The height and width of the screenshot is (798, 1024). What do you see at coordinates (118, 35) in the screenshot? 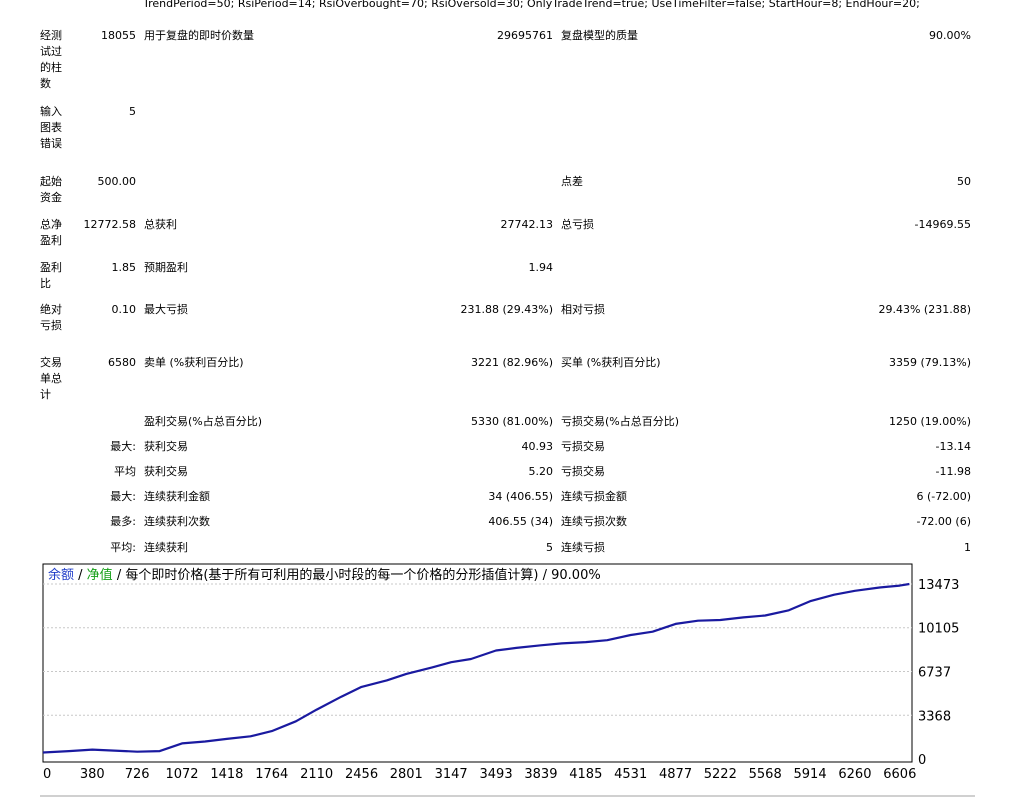
I see `row-value: 18055` at bounding box center [118, 35].